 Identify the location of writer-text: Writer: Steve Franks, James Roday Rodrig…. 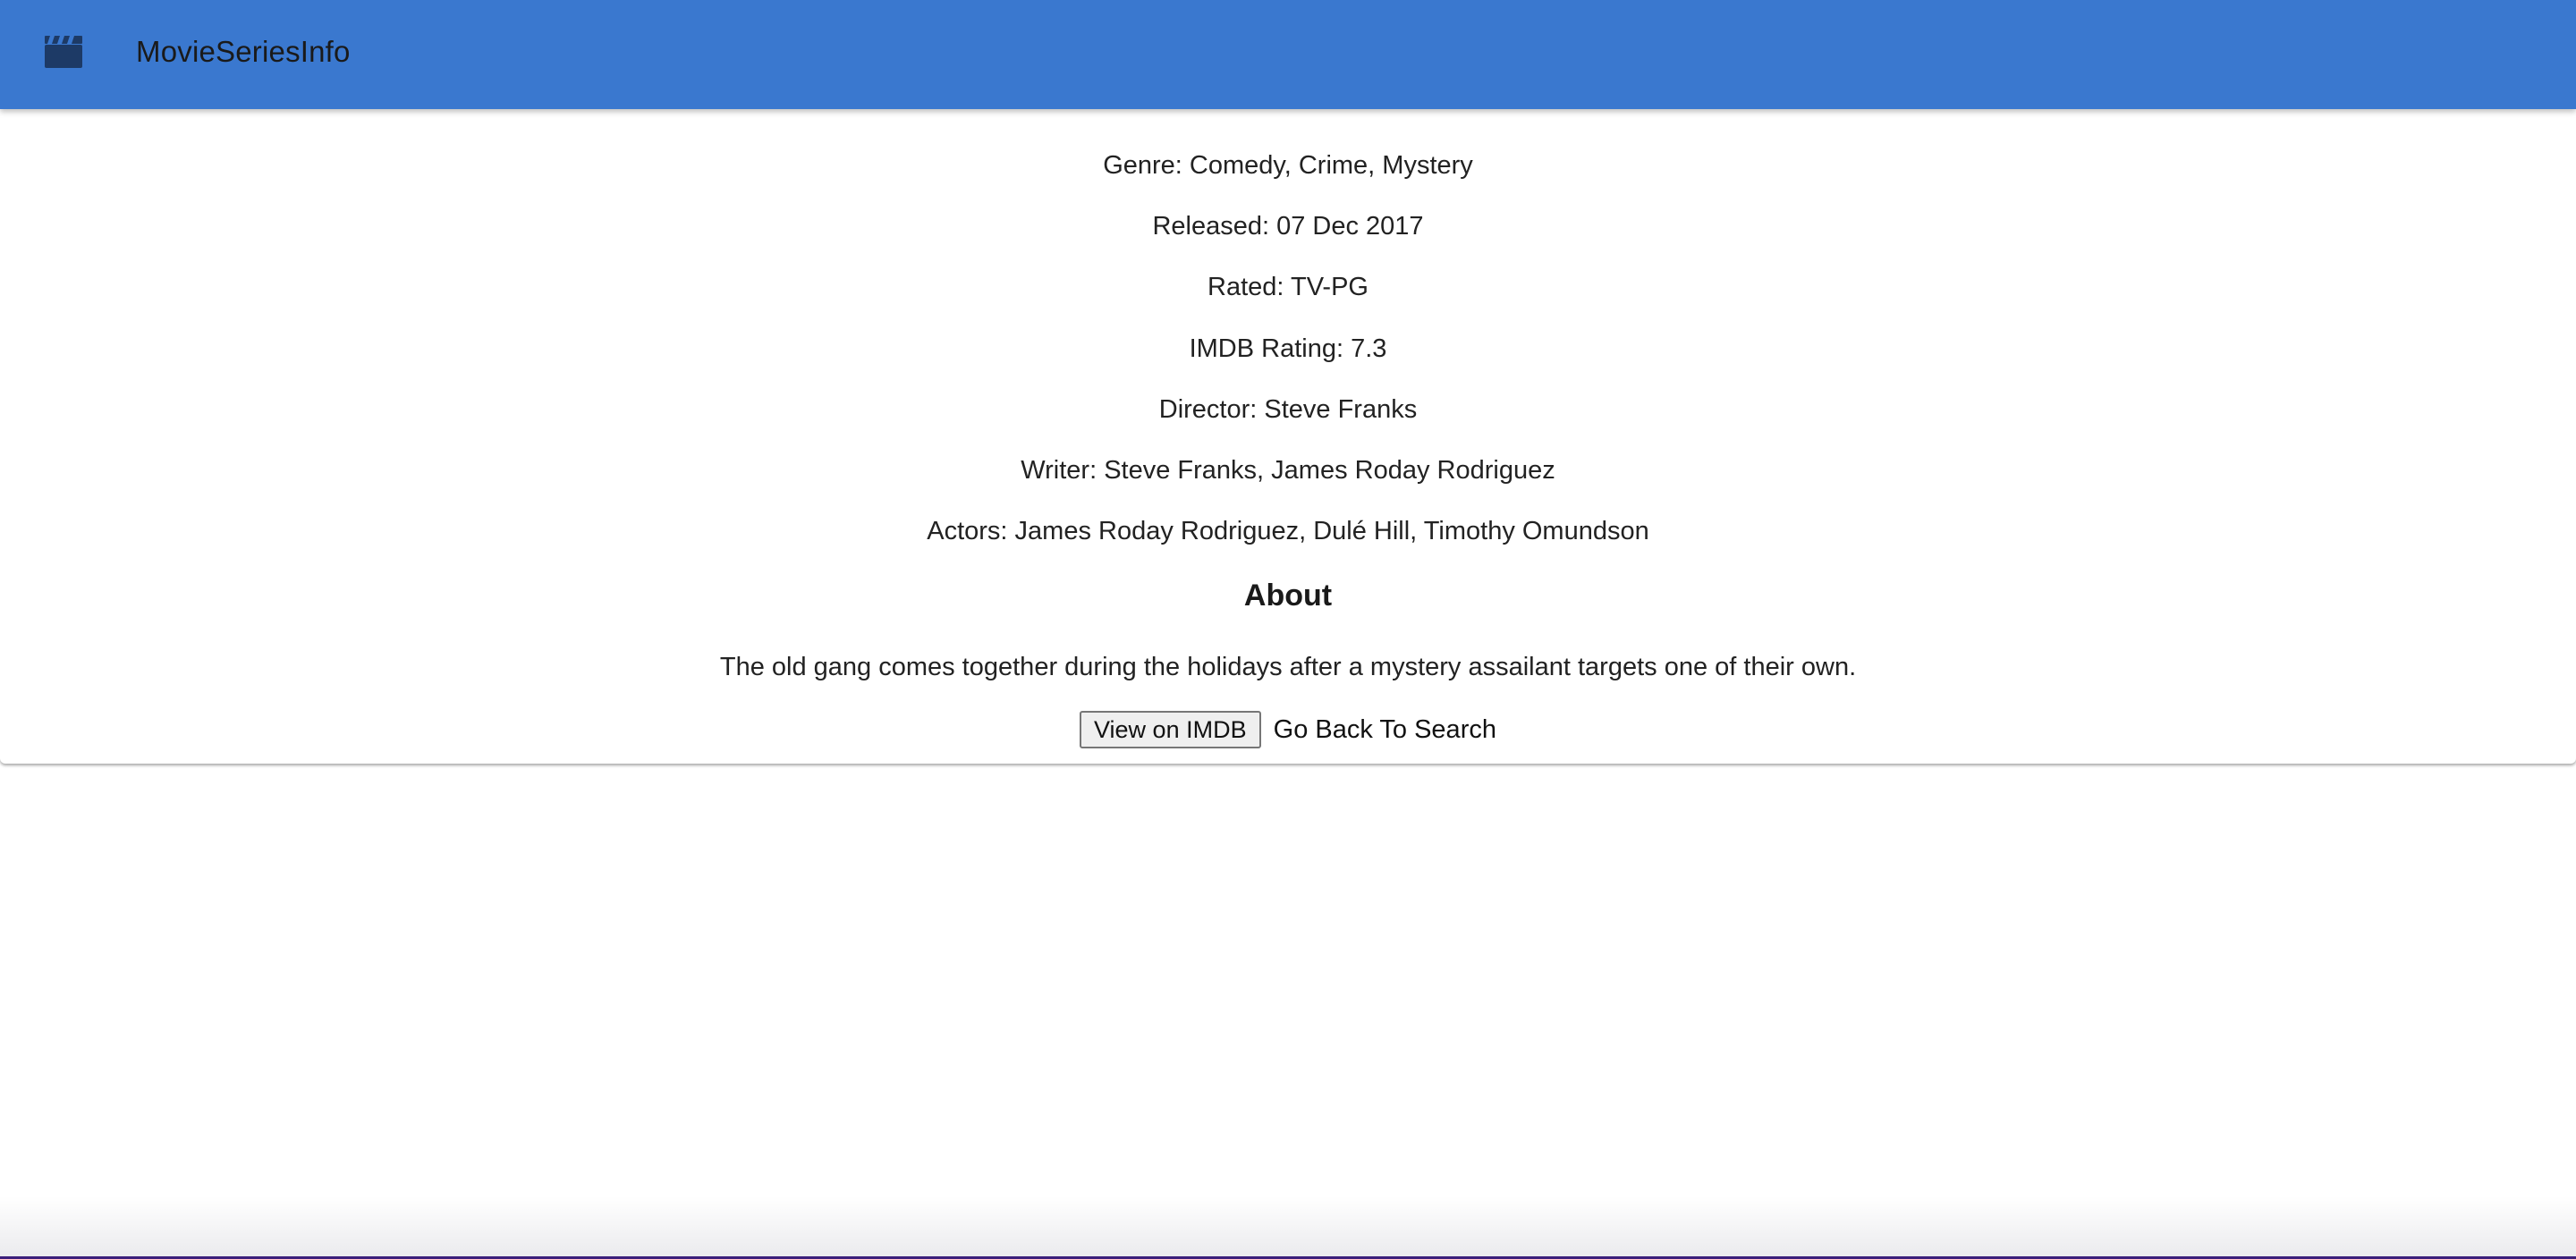
(1288, 470).